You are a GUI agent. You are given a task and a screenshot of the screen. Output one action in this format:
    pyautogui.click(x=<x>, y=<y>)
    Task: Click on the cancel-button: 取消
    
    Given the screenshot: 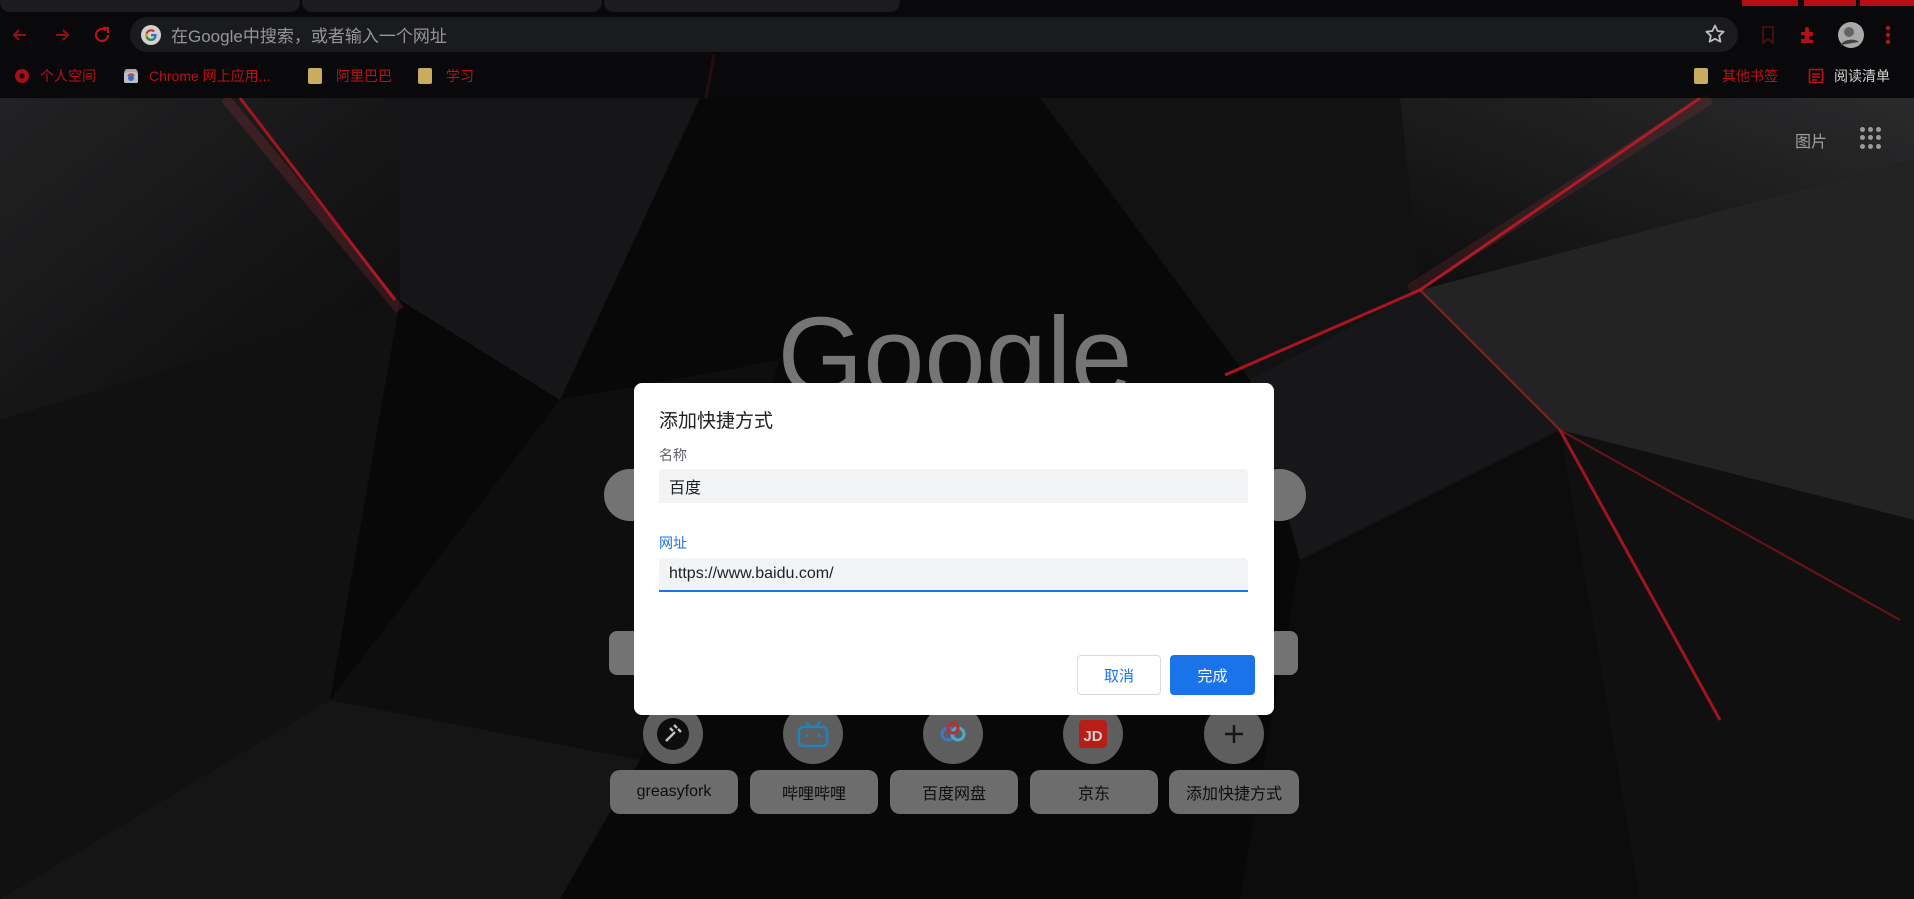 What is the action you would take?
    pyautogui.click(x=1119, y=675)
    